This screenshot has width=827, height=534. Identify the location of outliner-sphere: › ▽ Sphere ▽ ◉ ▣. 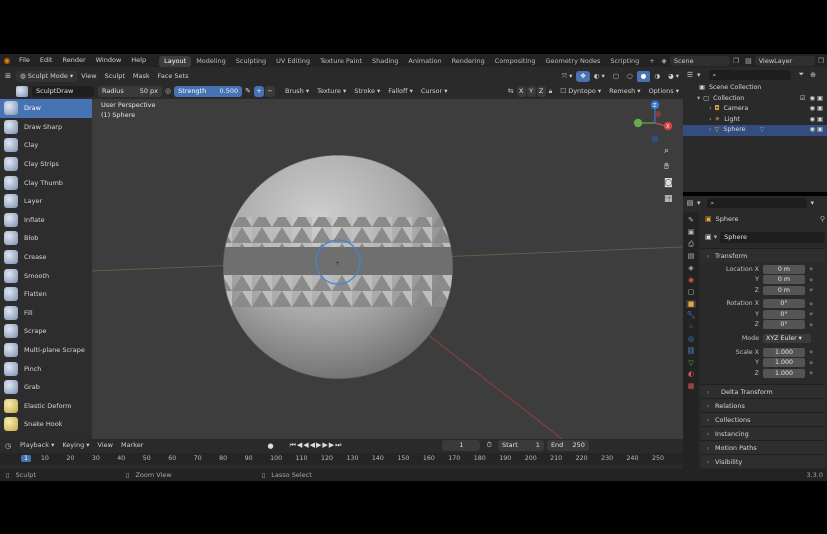
(755, 130).